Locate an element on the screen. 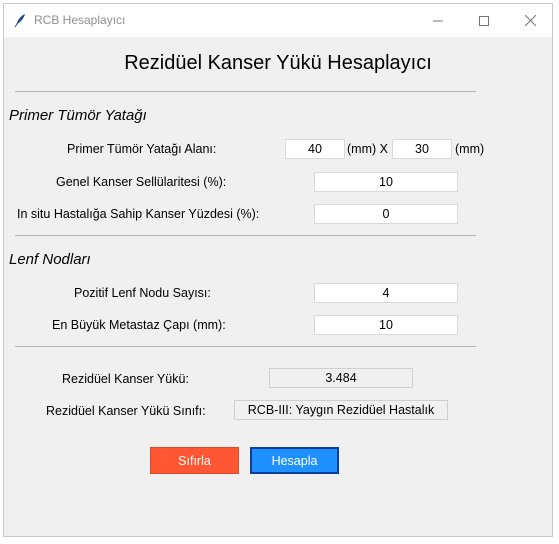 This screenshot has width=559, height=544. reset-button: Sıfırla is located at coordinates (194, 460).